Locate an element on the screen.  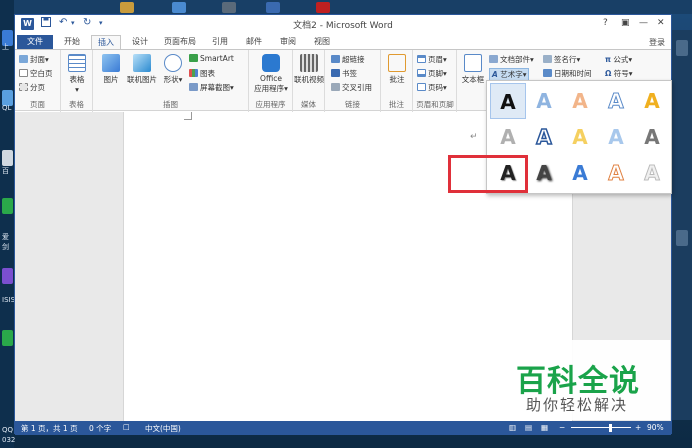
text-box-button: 文本框 is located at coordinates (473, 69).